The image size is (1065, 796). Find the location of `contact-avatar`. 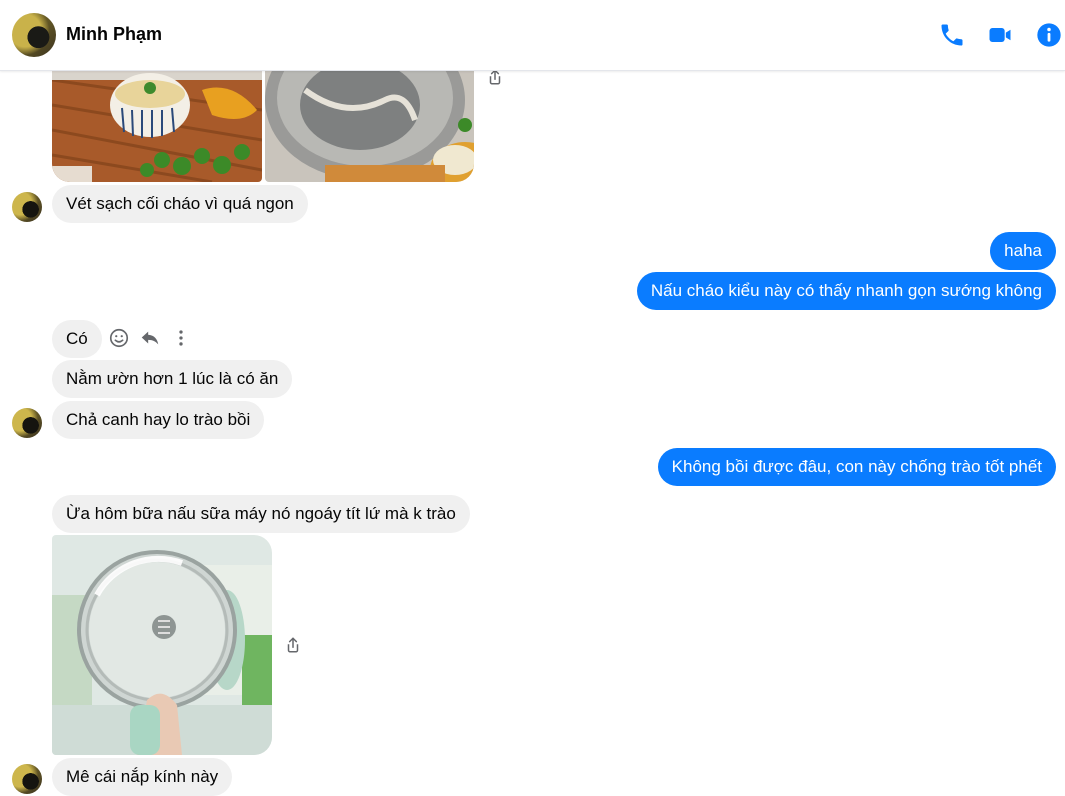

contact-avatar is located at coordinates (34, 35).